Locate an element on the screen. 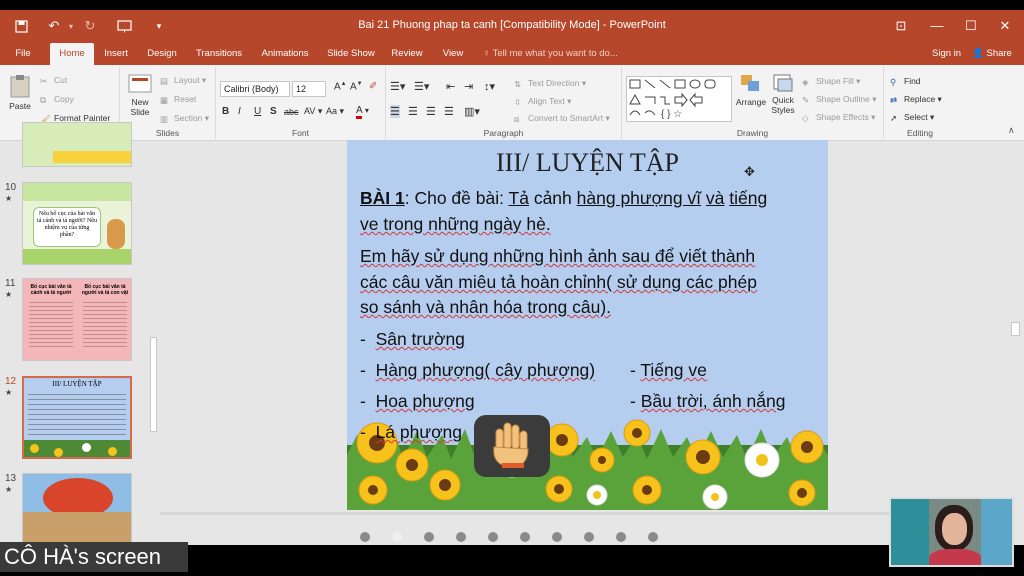 Image resolution: width=1024 pixels, height=576 pixels. bullet-item-right: - Bầu trời, ánh nắng is located at coordinates (707, 401).